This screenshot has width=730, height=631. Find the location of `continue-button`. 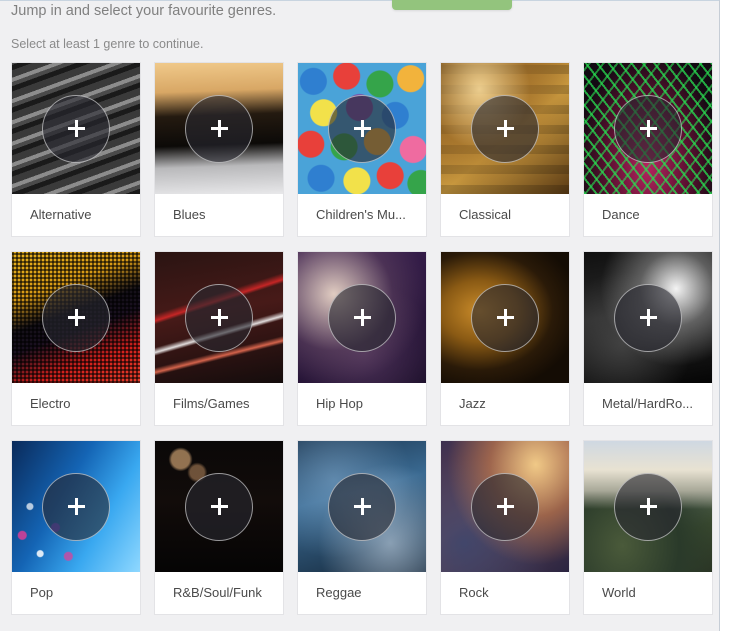

continue-button is located at coordinates (452, 5).